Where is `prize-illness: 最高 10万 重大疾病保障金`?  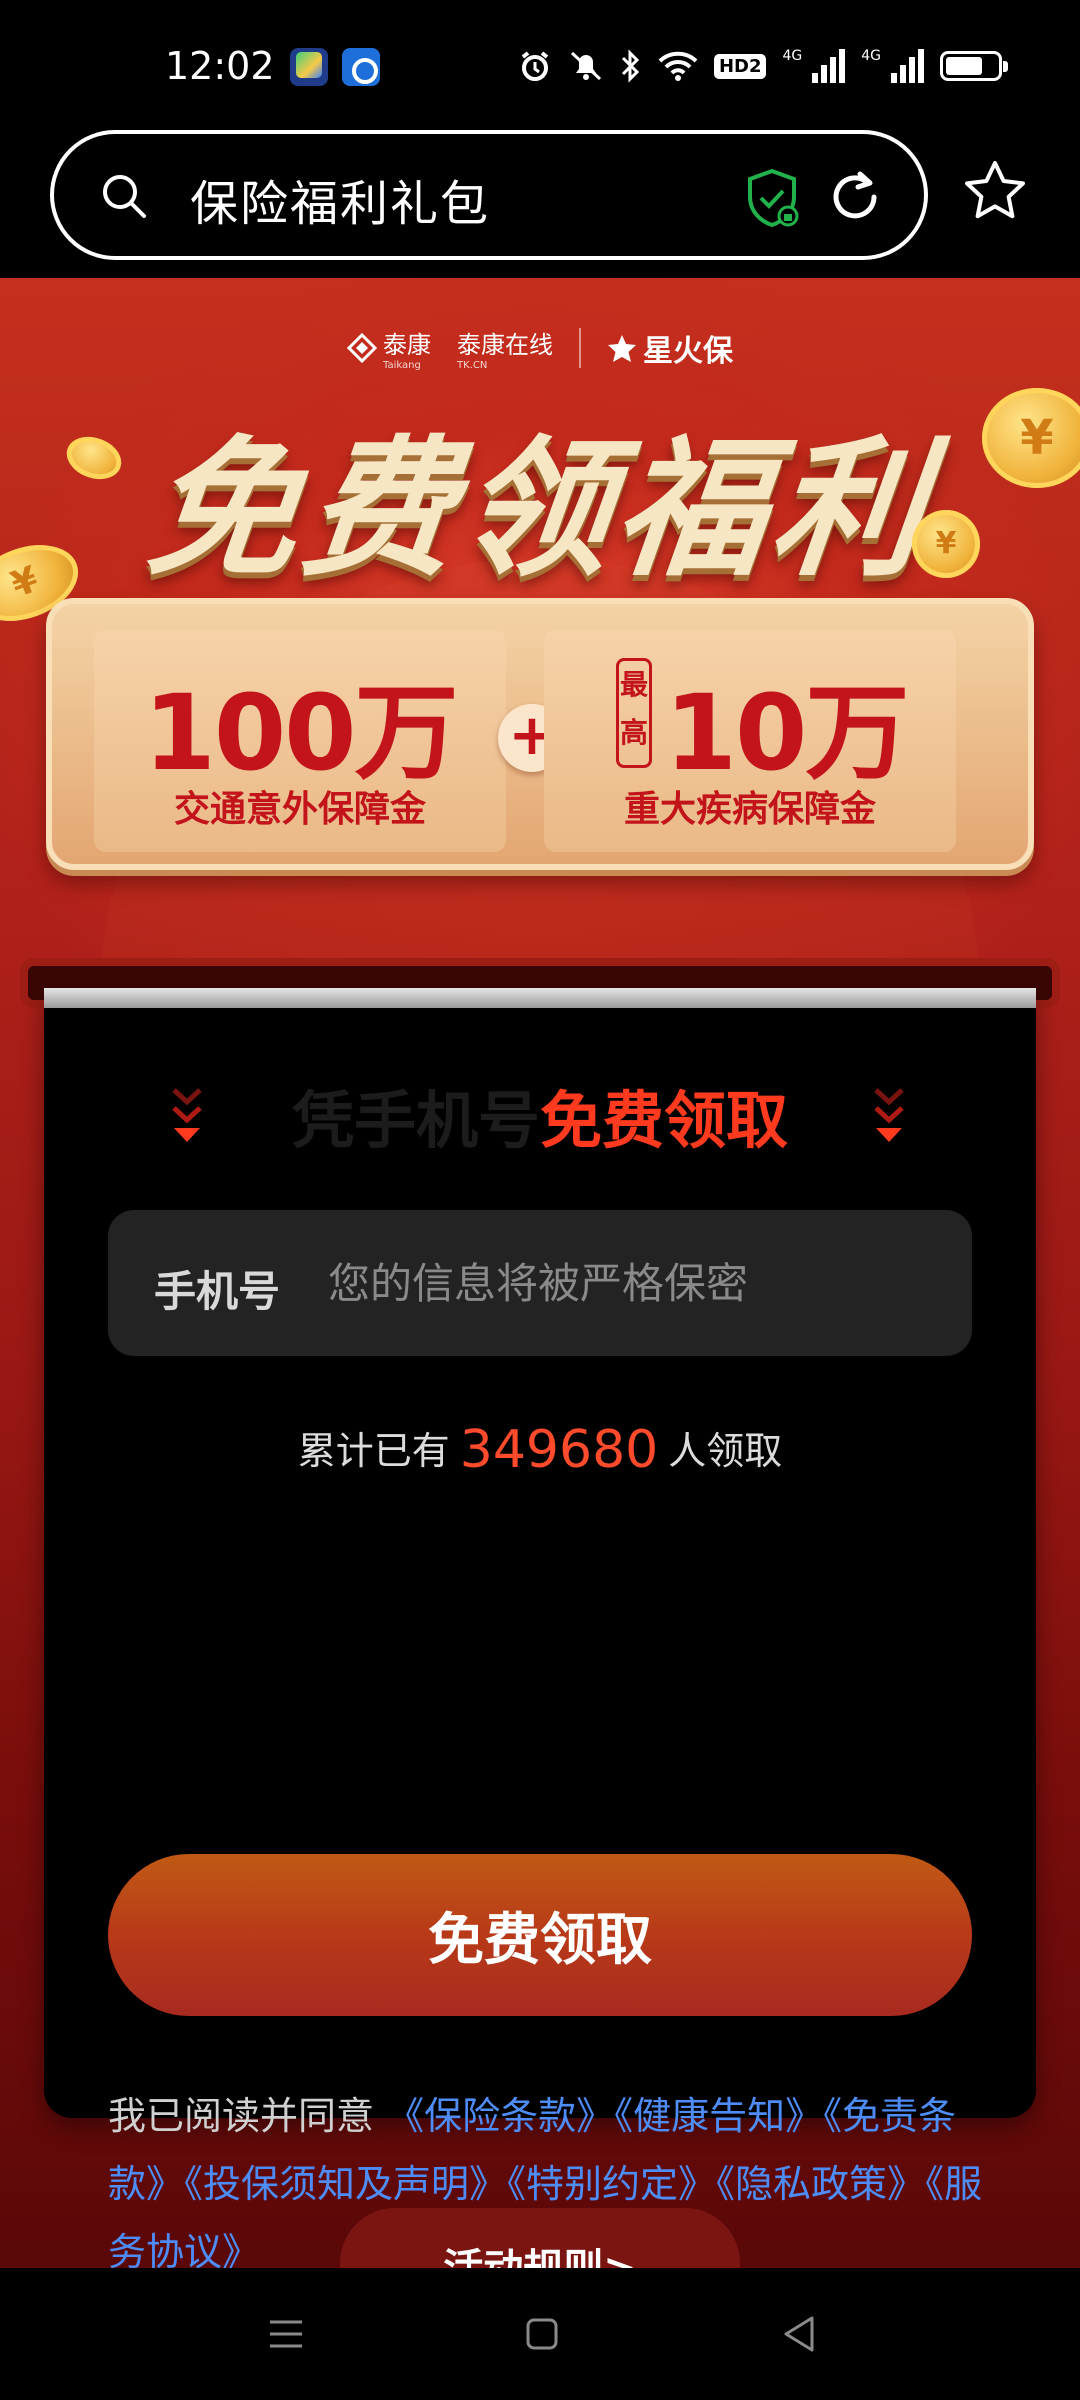 prize-illness: 最高 10万 重大疾病保障金 is located at coordinates (750, 741).